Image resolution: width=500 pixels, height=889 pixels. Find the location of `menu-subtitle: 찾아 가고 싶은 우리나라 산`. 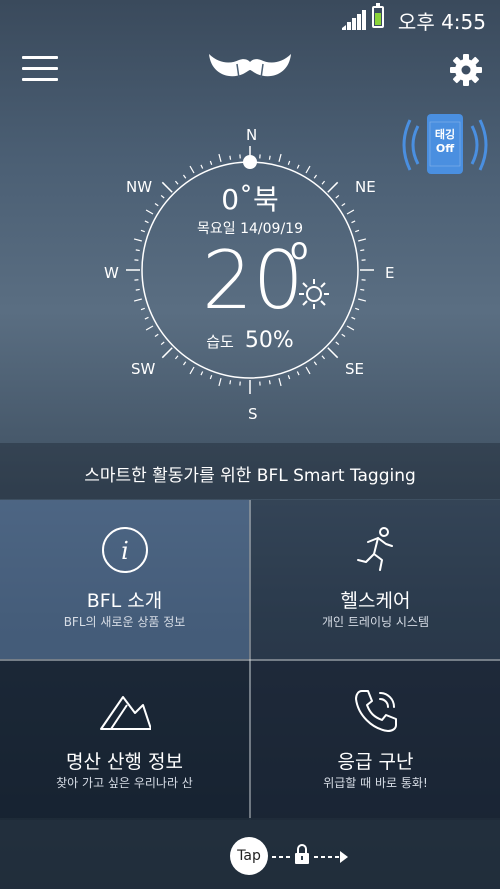

menu-subtitle: 찾아 가고 싶은 우리나라 산 is located at coordinates (124, 783).